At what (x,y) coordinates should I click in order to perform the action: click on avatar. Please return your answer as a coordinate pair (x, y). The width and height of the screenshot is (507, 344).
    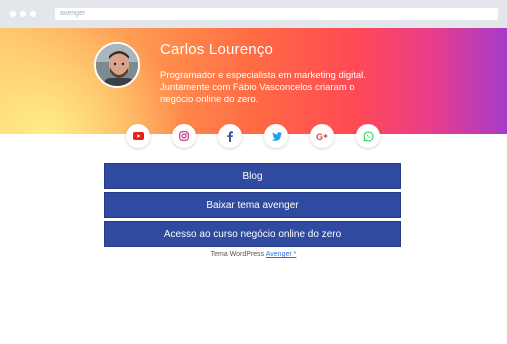
    Looking at the image, I should click on (117, 65).